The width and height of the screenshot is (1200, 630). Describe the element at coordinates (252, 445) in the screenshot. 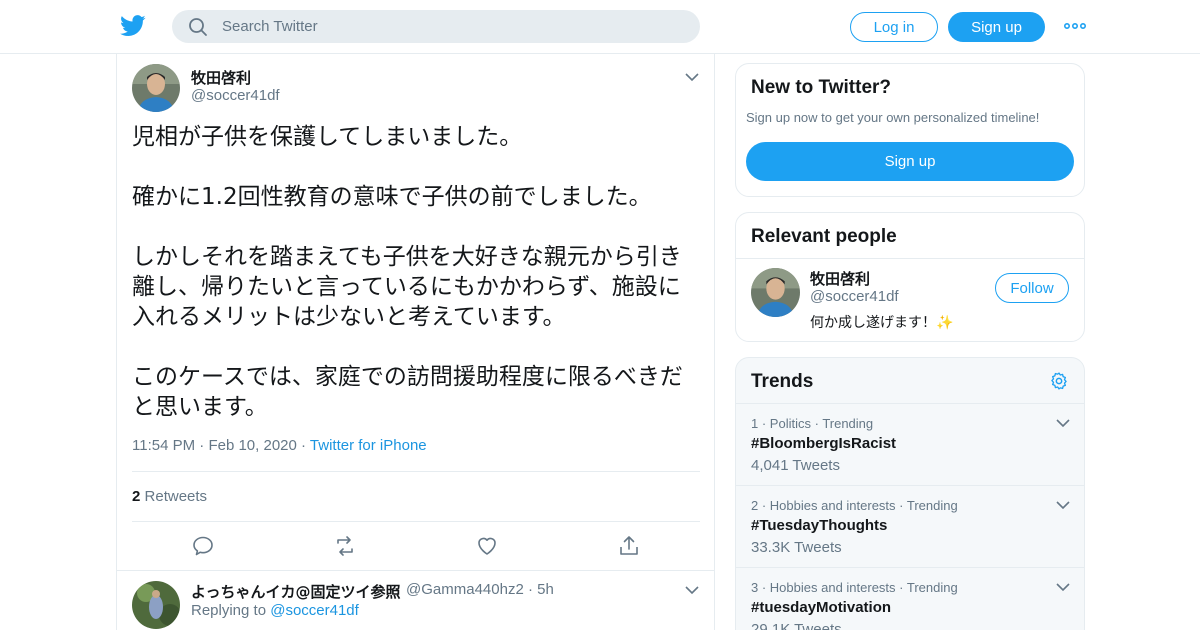

I see `tweet-date: Feb 10, 2020` at that location.